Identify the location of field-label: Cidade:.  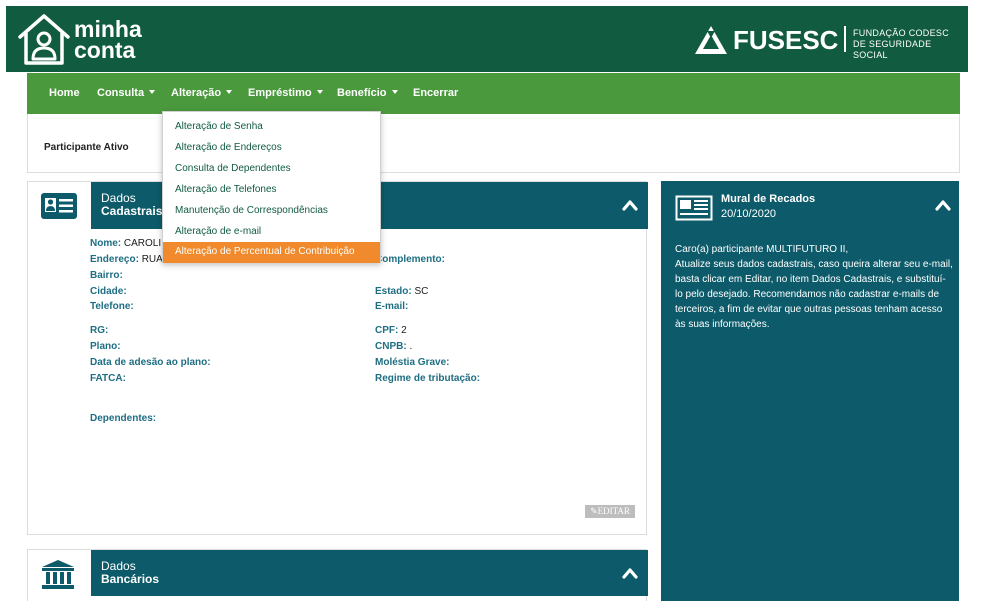
(108, 291).